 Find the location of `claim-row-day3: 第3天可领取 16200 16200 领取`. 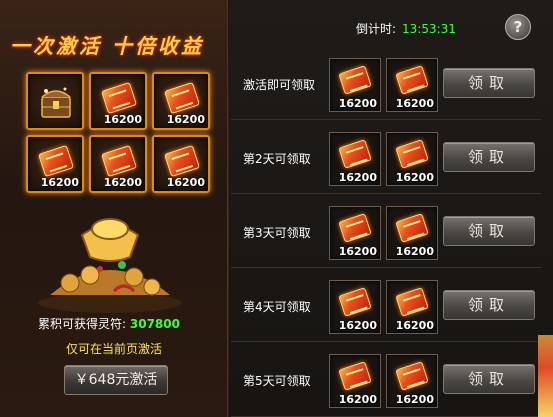

claim-row-day3: 第3天可领取 16200 16200 领取 is located at coordinates (386, 233).